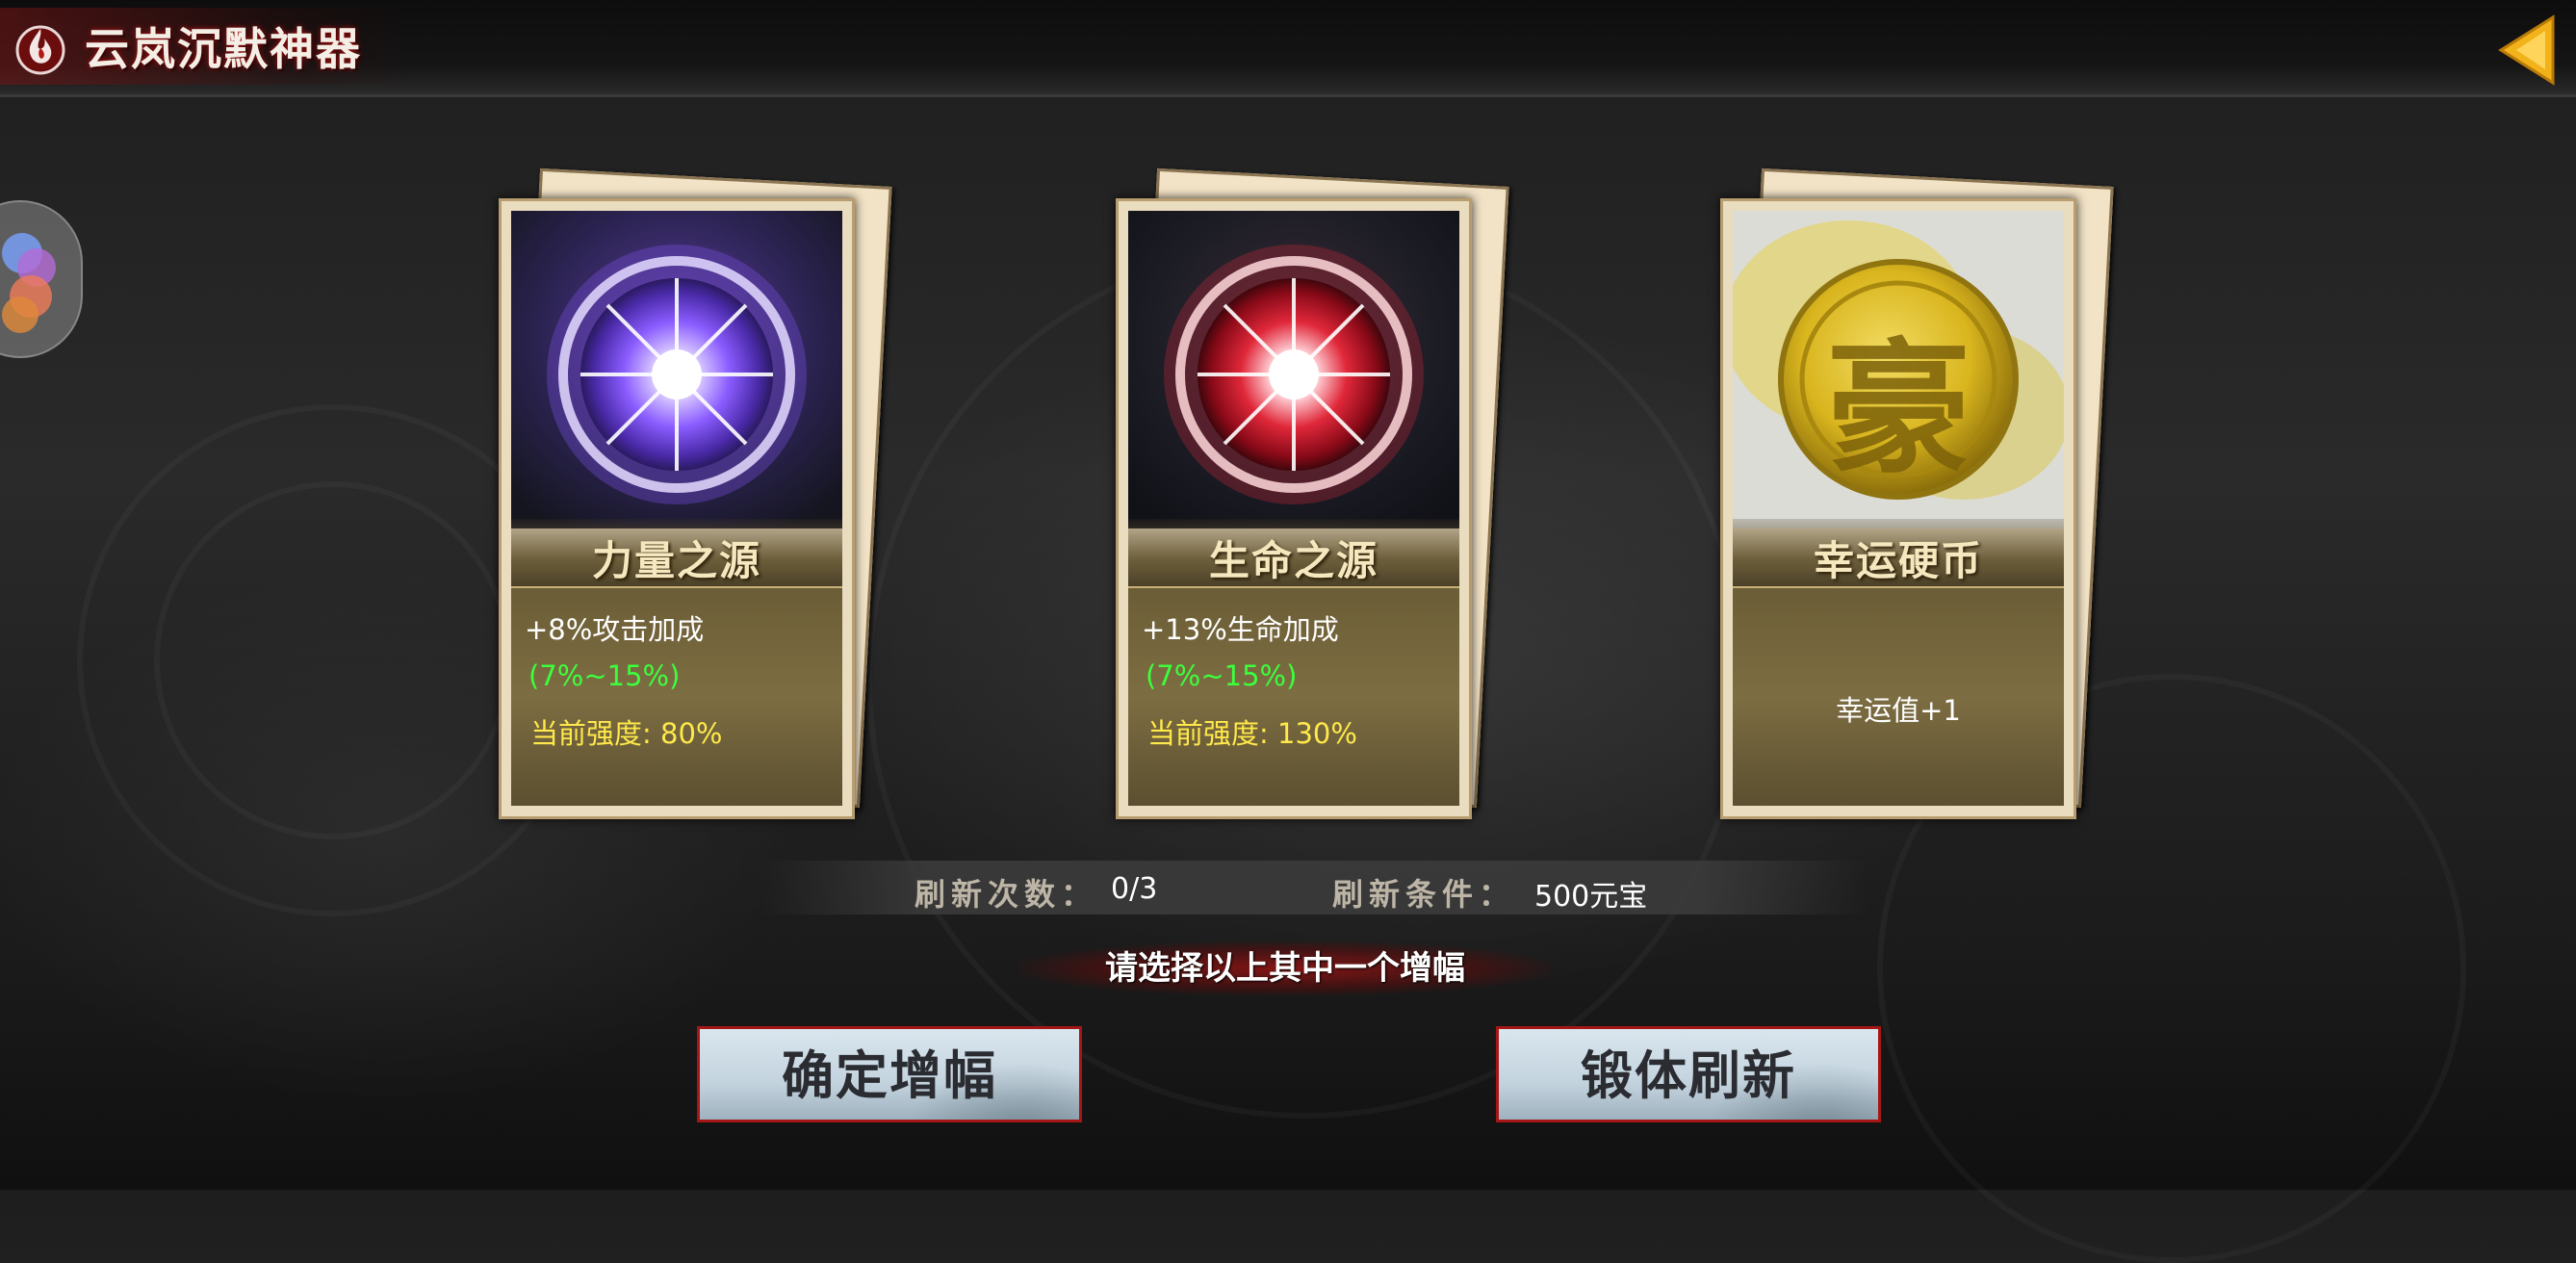  I want to click on confirm-enhance-button: 确定增幅, so click(889, 1074).